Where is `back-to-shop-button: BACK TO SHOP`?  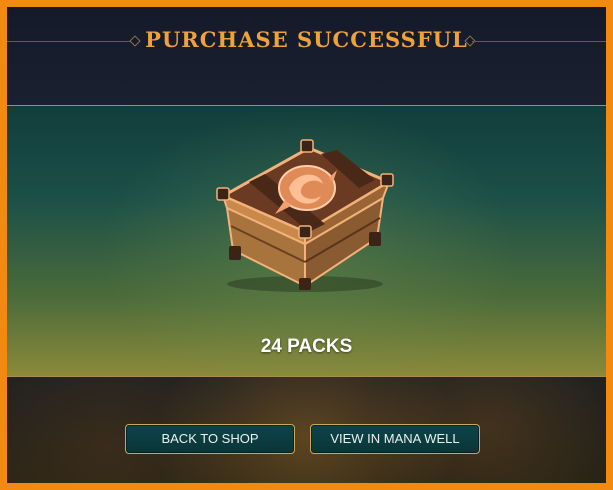 back-to-shop-button: BACK TO SHOP is located at coordinates (210, 439).